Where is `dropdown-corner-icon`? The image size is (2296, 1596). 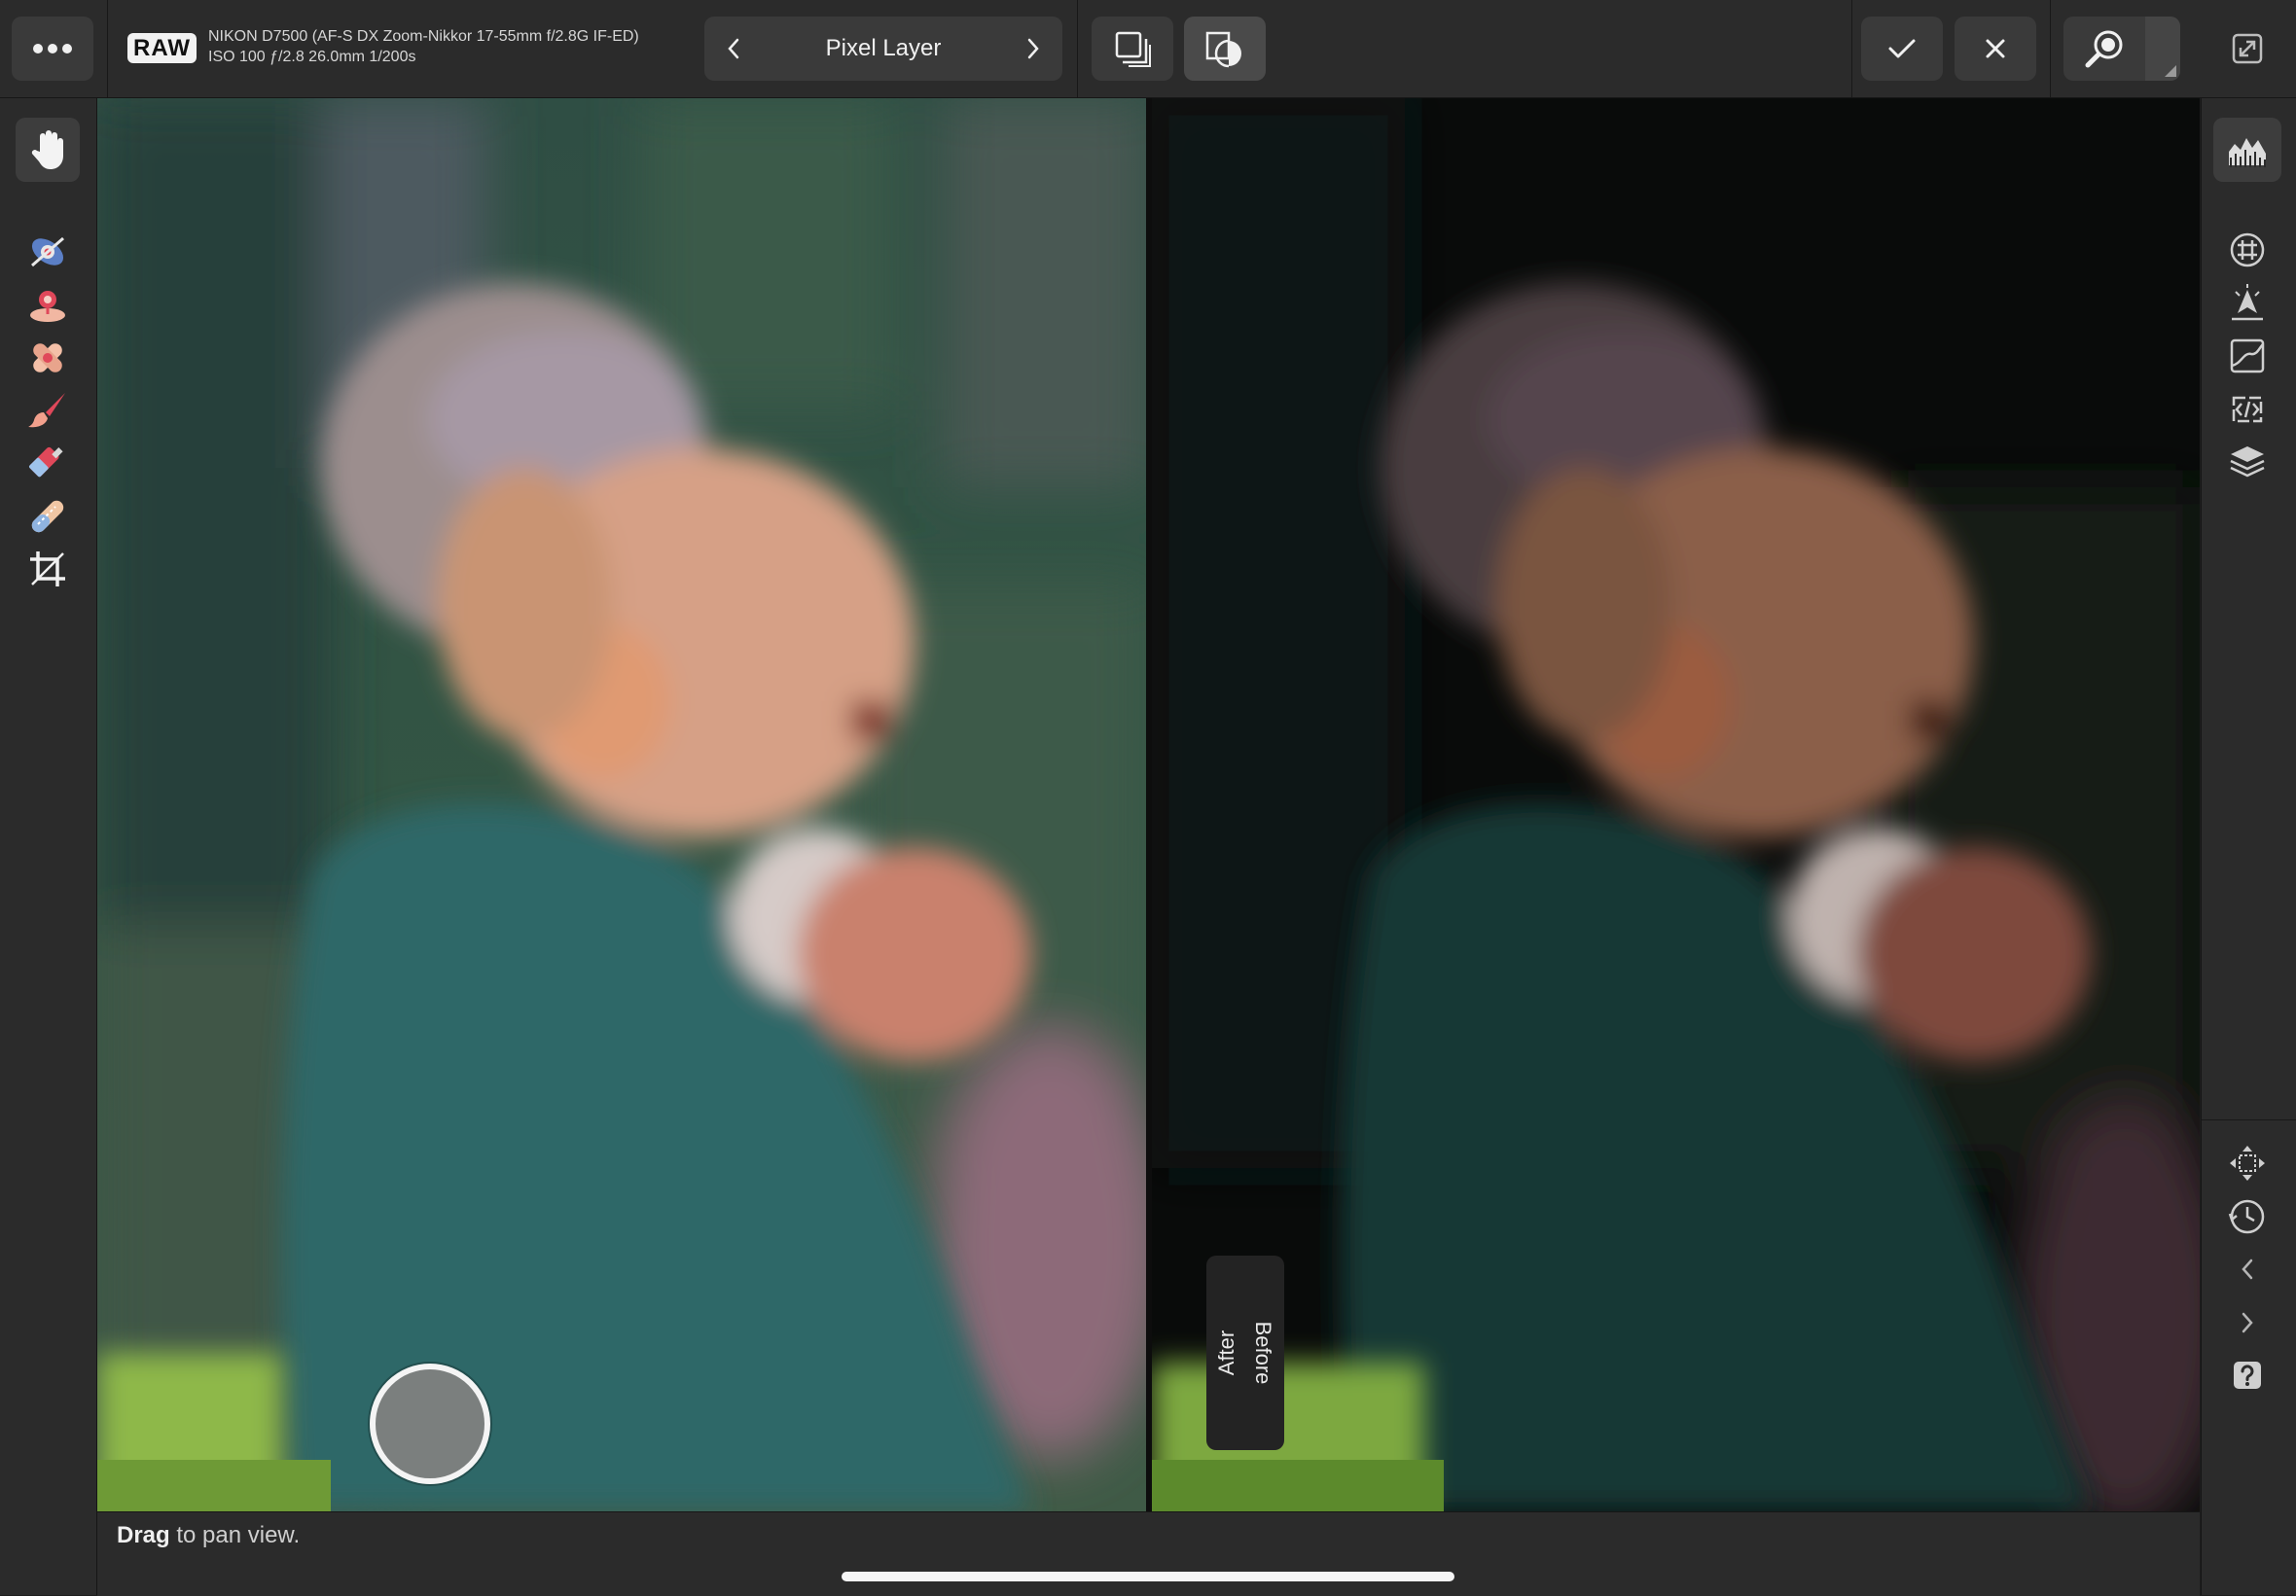 dropdown-corner-icon is located at coordinates (2170, 71).